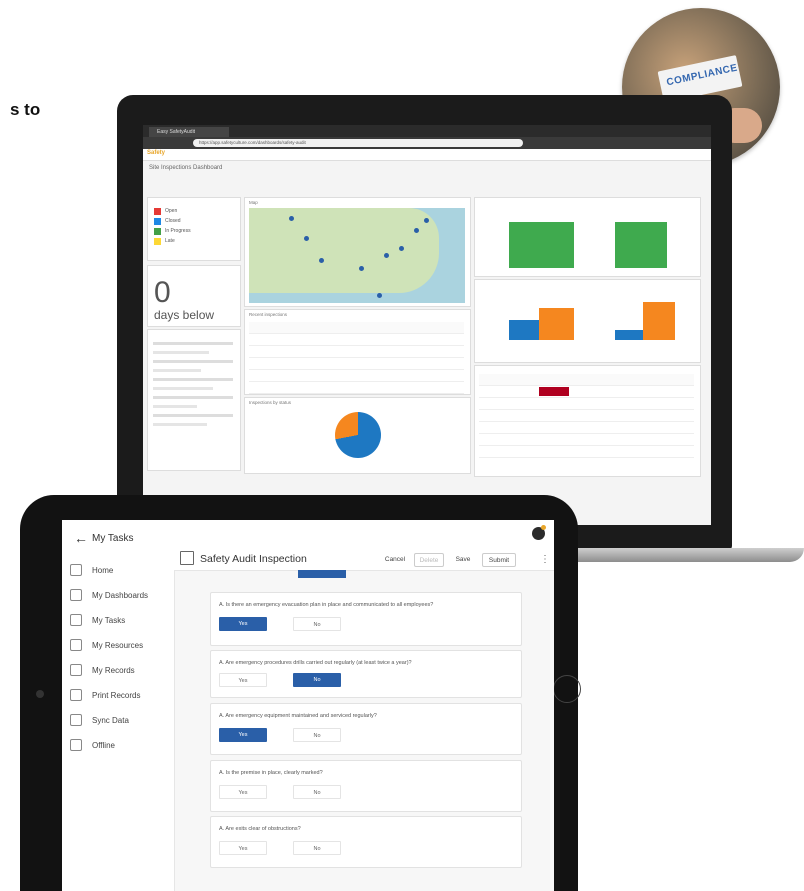 This screenshot has width=804, height=891. Describe the element at coordinates (103, 570) in the screenshot. I see `sidebar-item-label: Home` at that location.